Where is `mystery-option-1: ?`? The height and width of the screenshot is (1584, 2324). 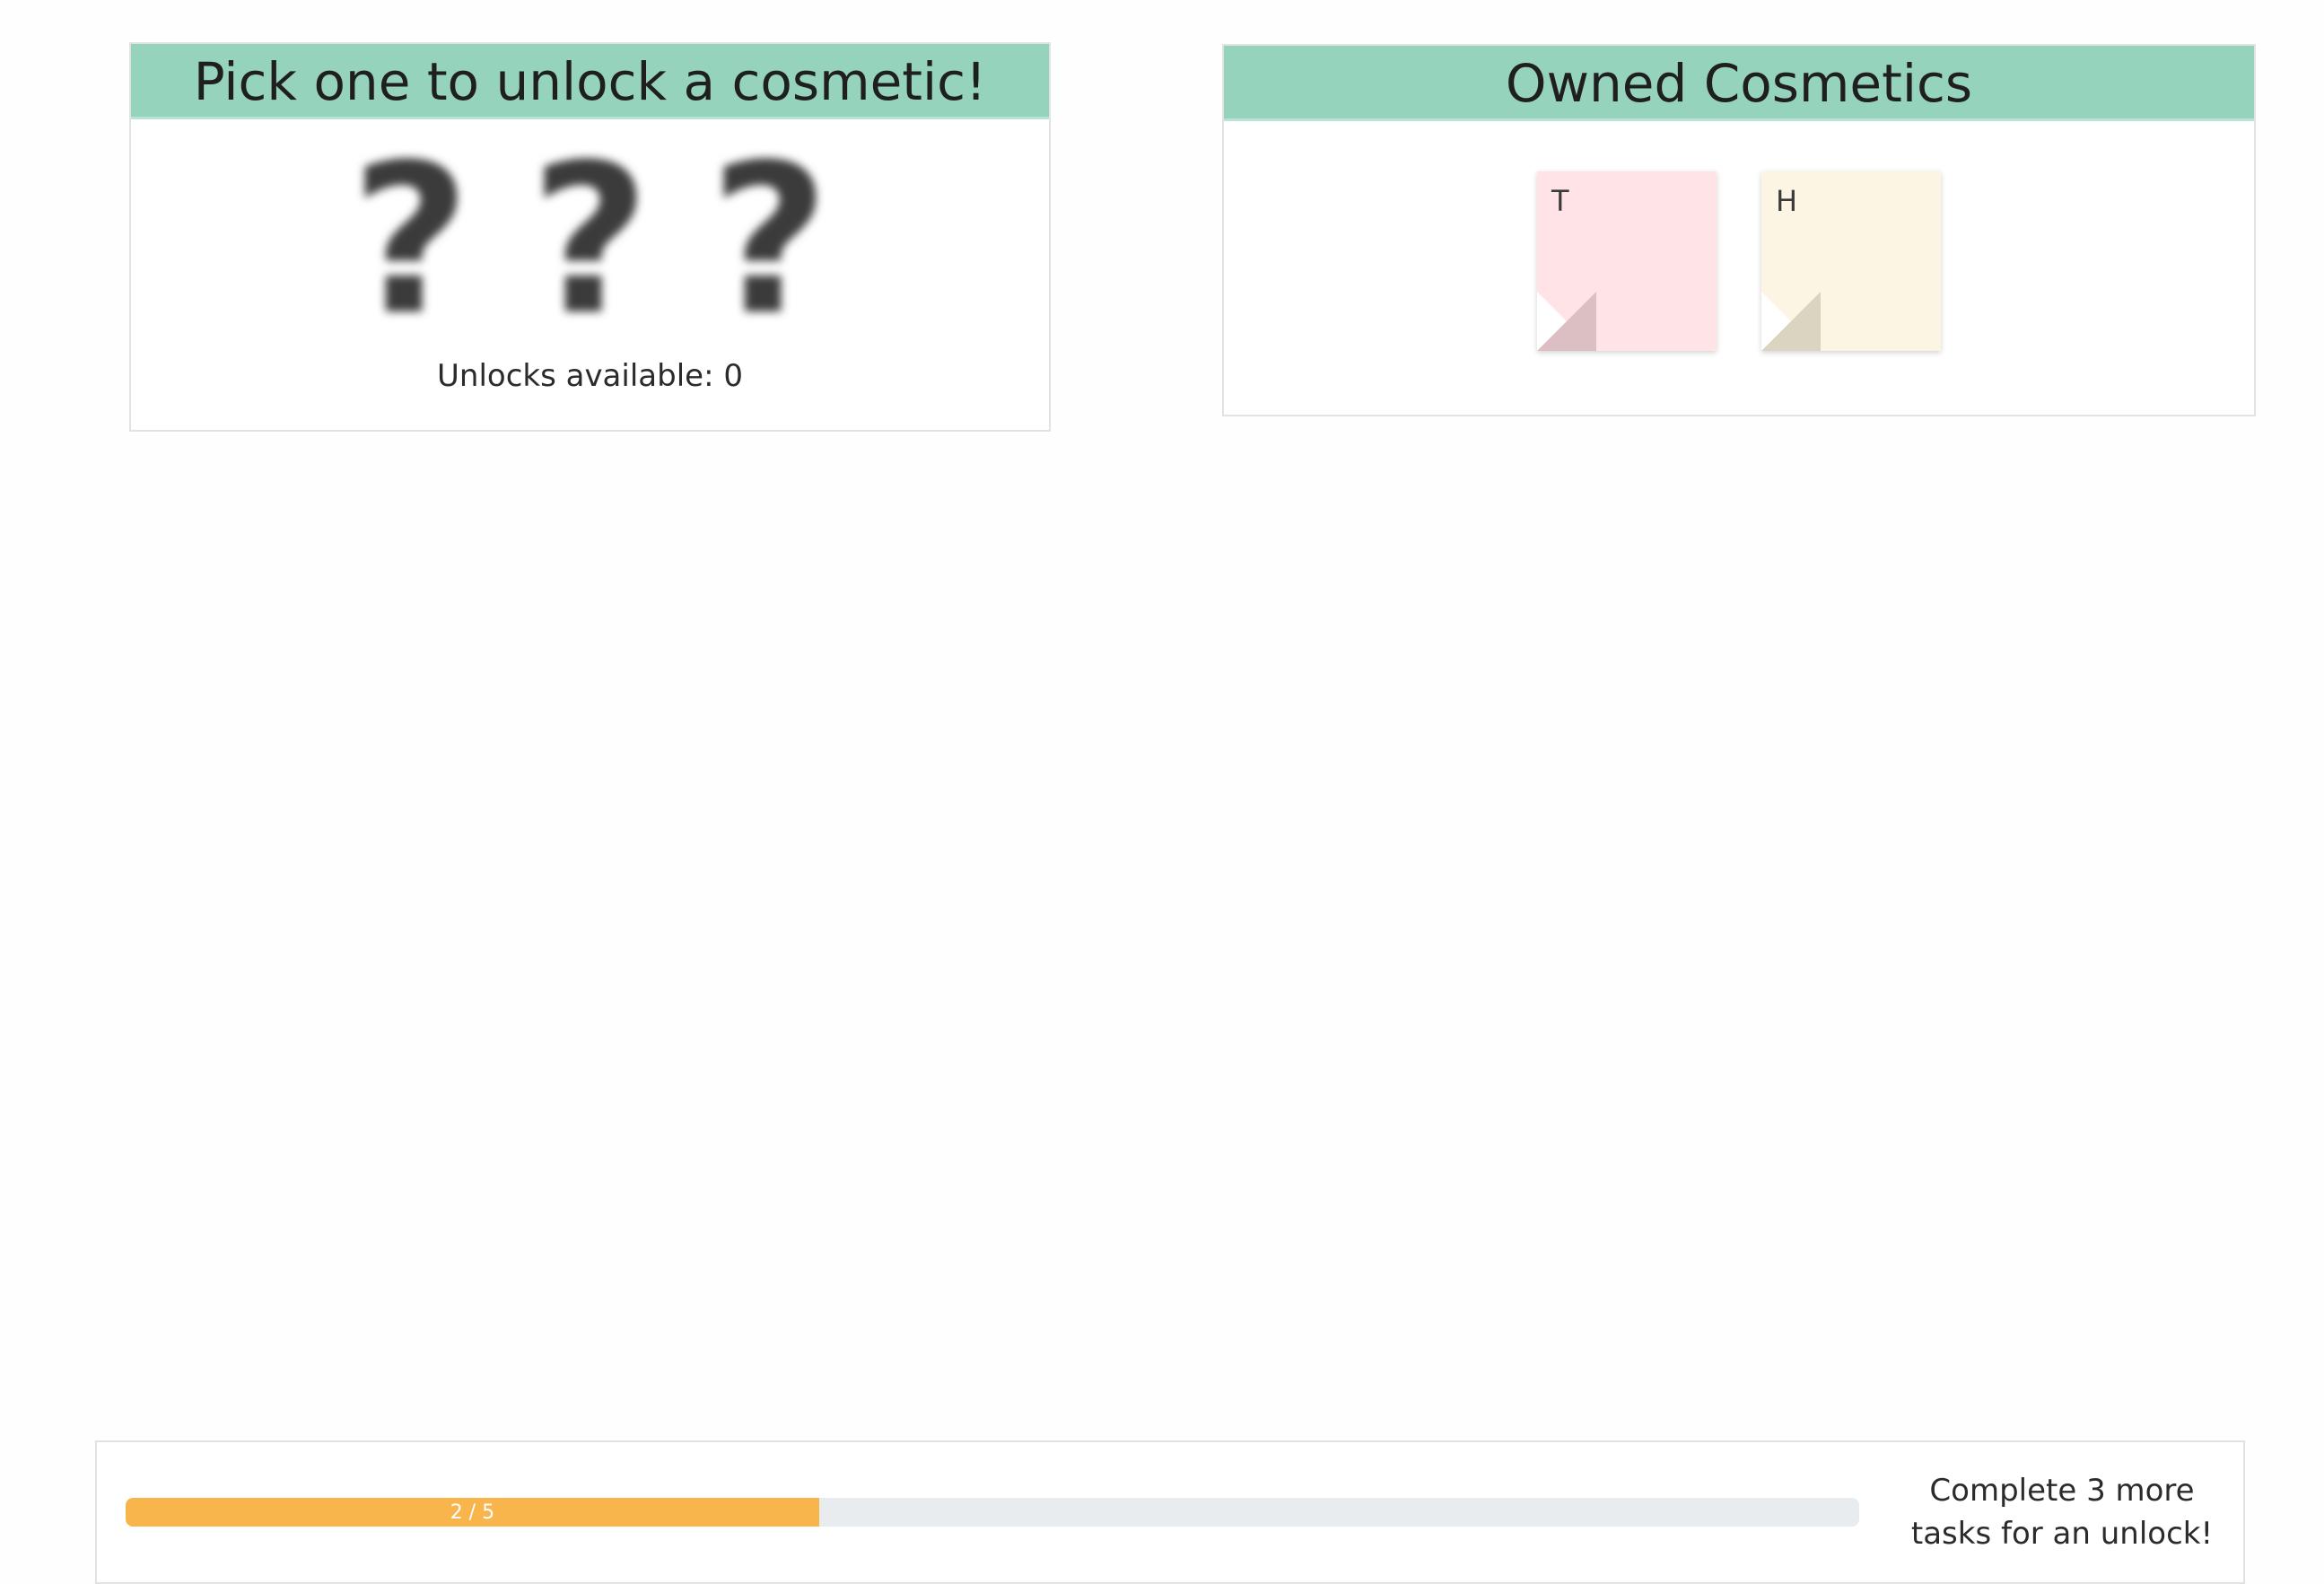
mystery-option-1: ? is located at coordinates (411, 241).